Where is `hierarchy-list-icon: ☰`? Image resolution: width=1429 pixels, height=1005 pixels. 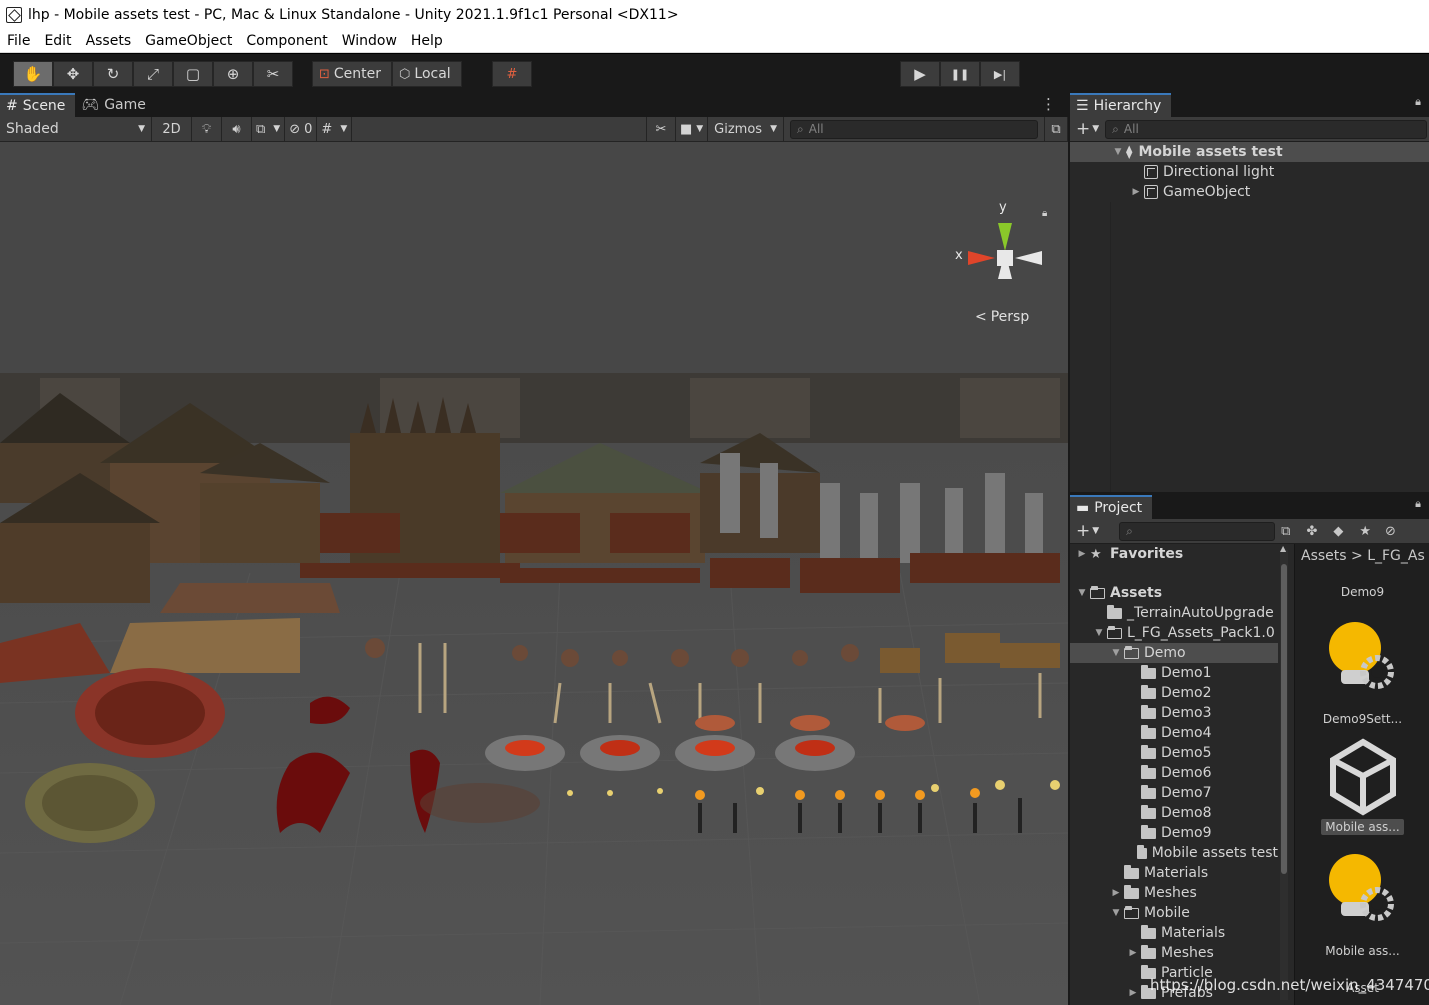
hierarchy-list-icon: ☰ is located at coordinates (1082, 106).